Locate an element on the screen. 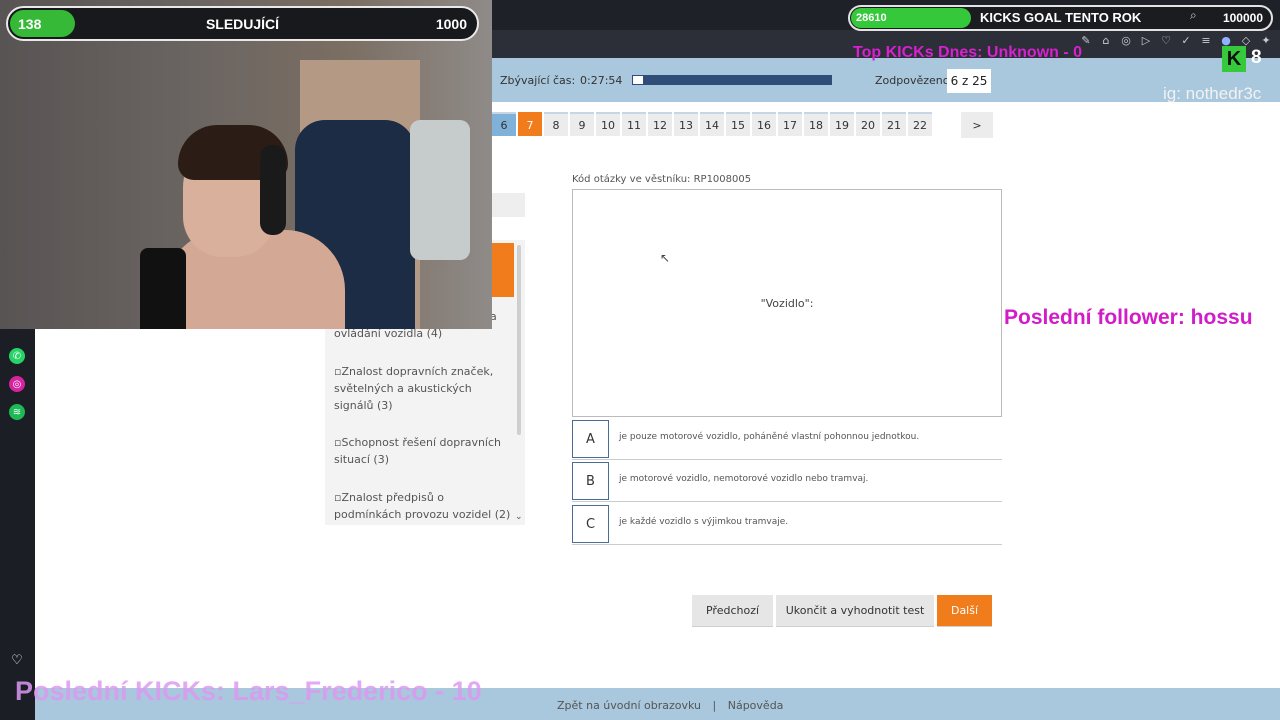  webcam-microphone is located at coordinates (163, 288).